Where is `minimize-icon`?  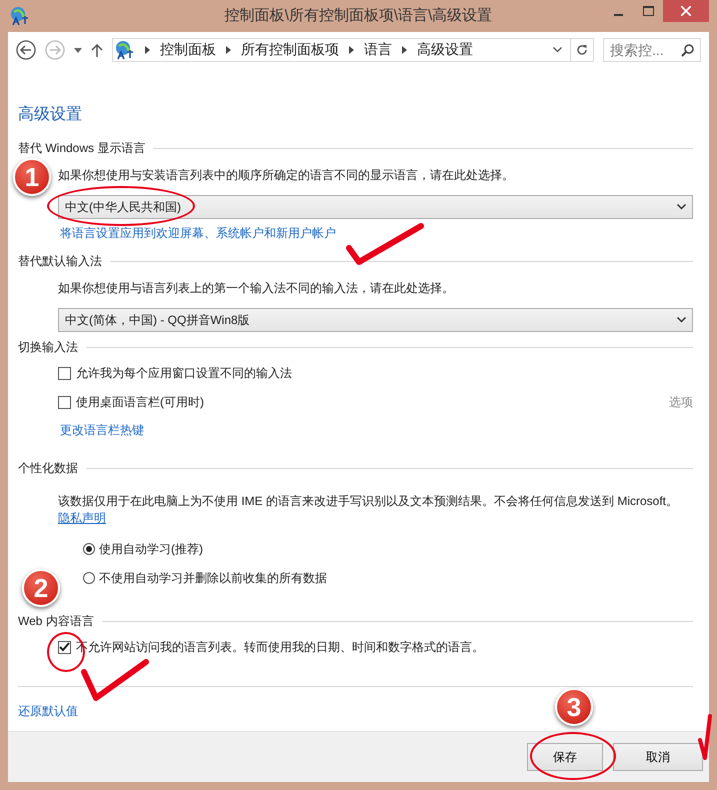
minimize-icon is located at coordinates (618, 15).